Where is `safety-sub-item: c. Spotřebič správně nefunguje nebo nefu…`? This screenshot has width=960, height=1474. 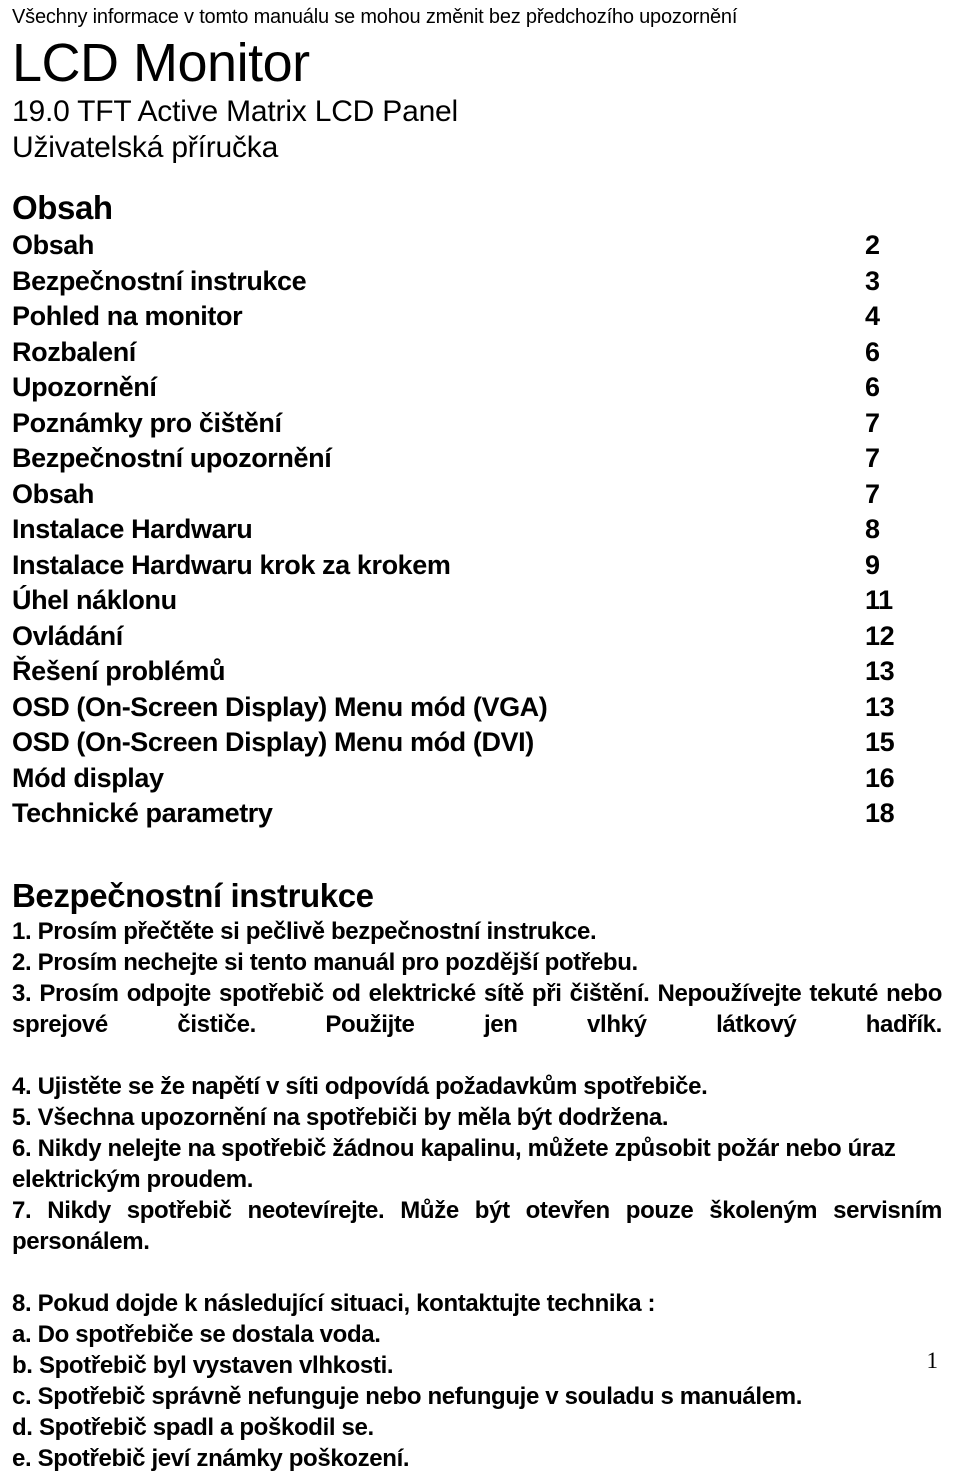
safety-sub-item: c. Spotřebič správně nefunguje nebo nefu… is located at coordinates (407, 1396).